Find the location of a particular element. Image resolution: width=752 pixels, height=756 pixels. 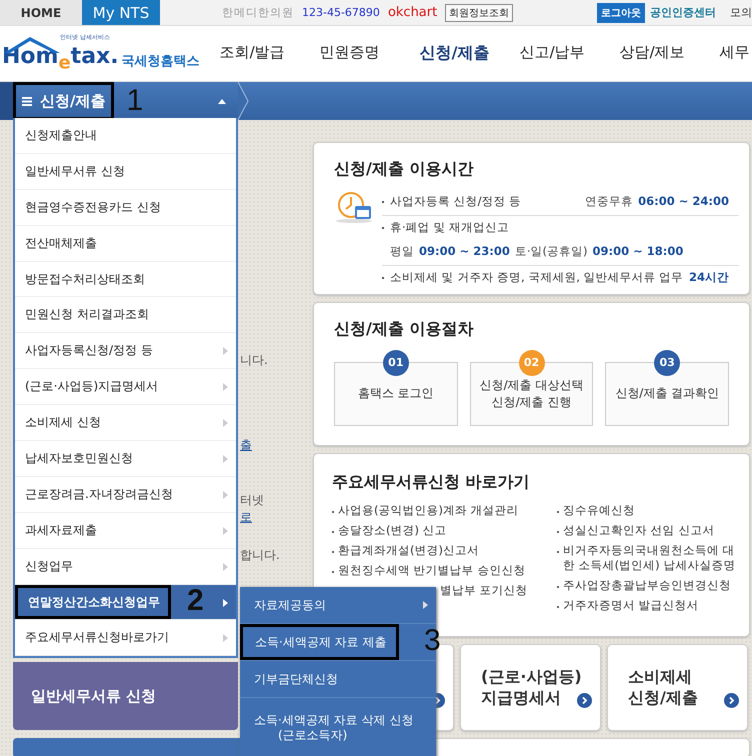

shortcut-card: 소비제세 신청/제출 is located at coordinates (677, 688).